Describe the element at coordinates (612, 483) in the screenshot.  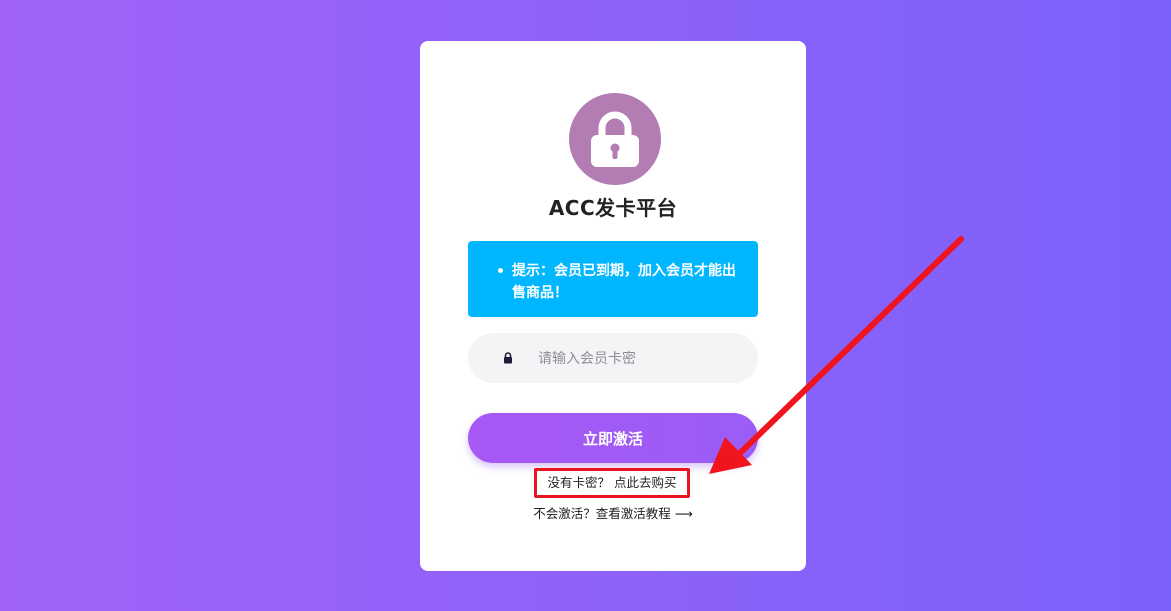
I see `buy-card-key-link: 没有卡密？ 点此去购买` at that location.